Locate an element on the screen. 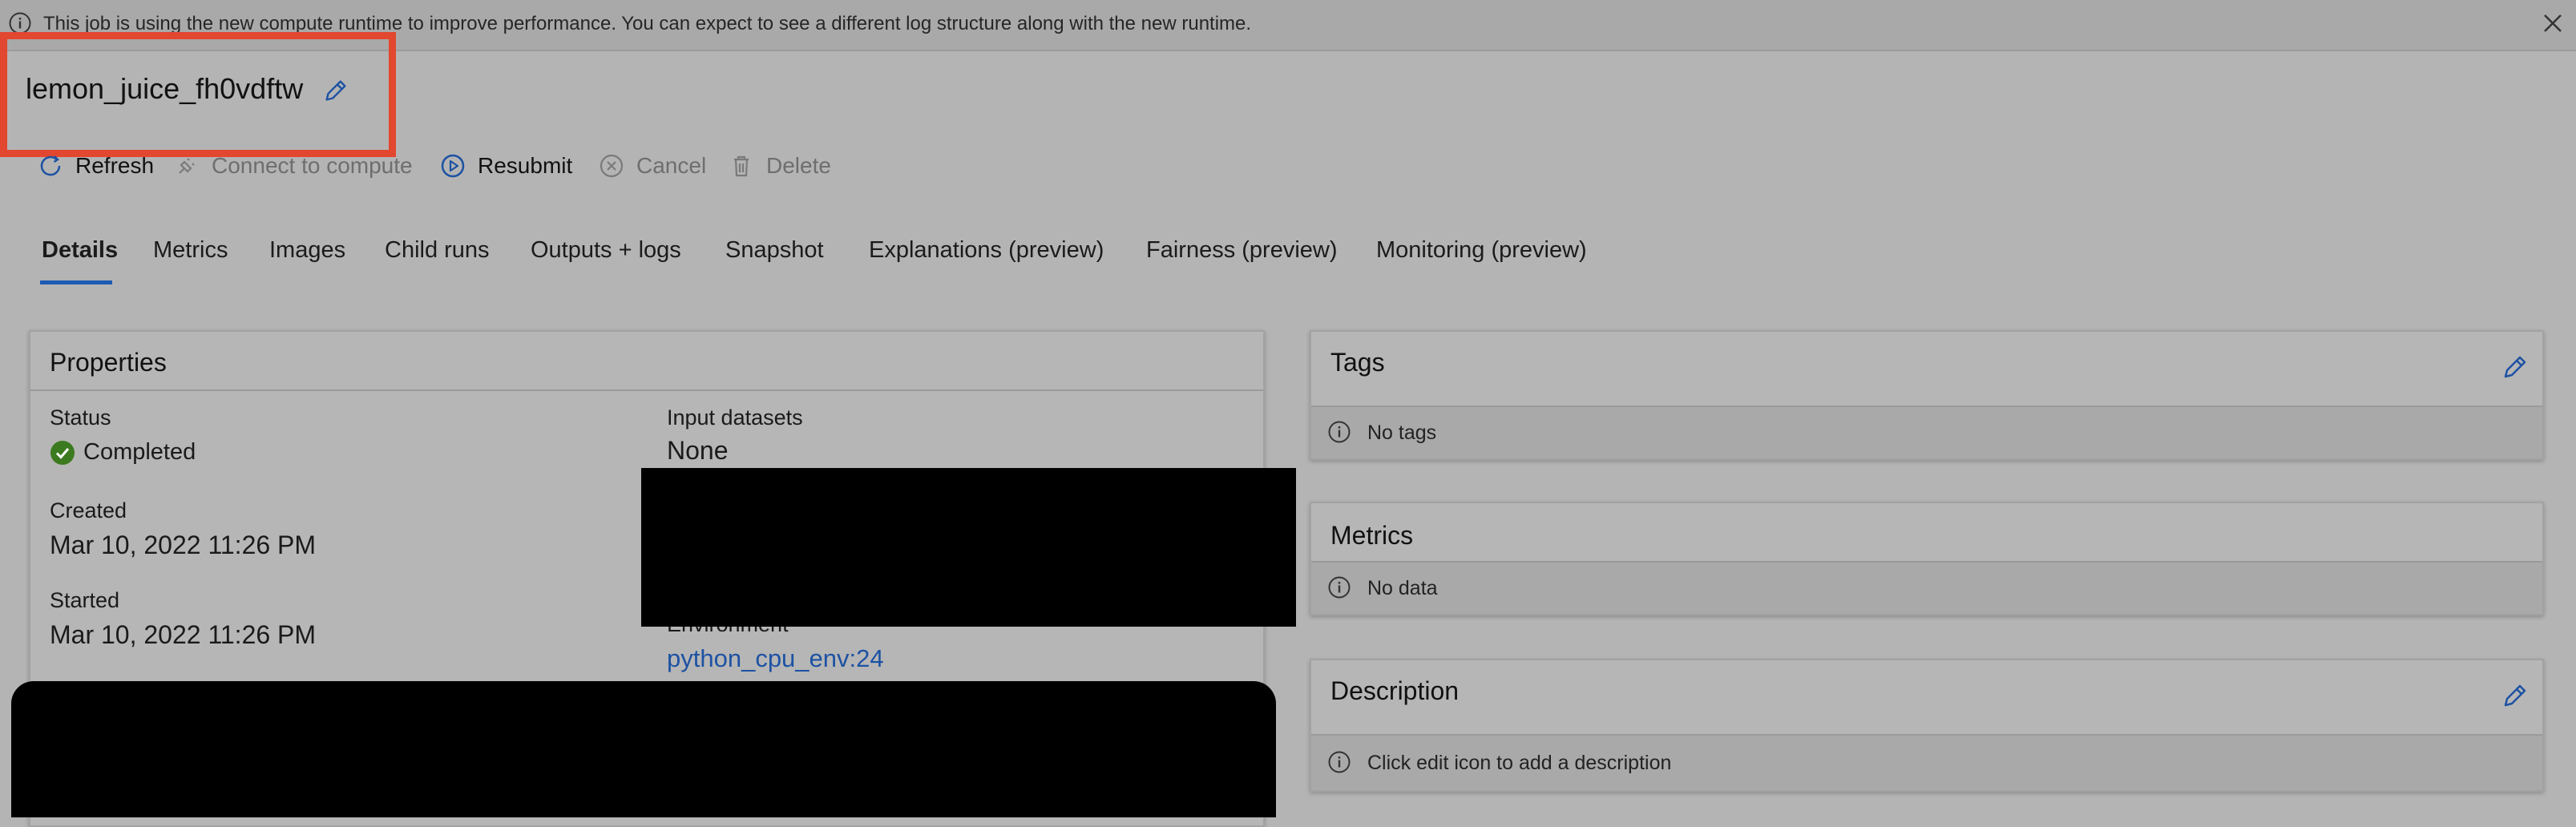 Image resolution: width=2576 pixels, height=827 pixels. cancel-circle-icon is located at coordinates (612, 166).